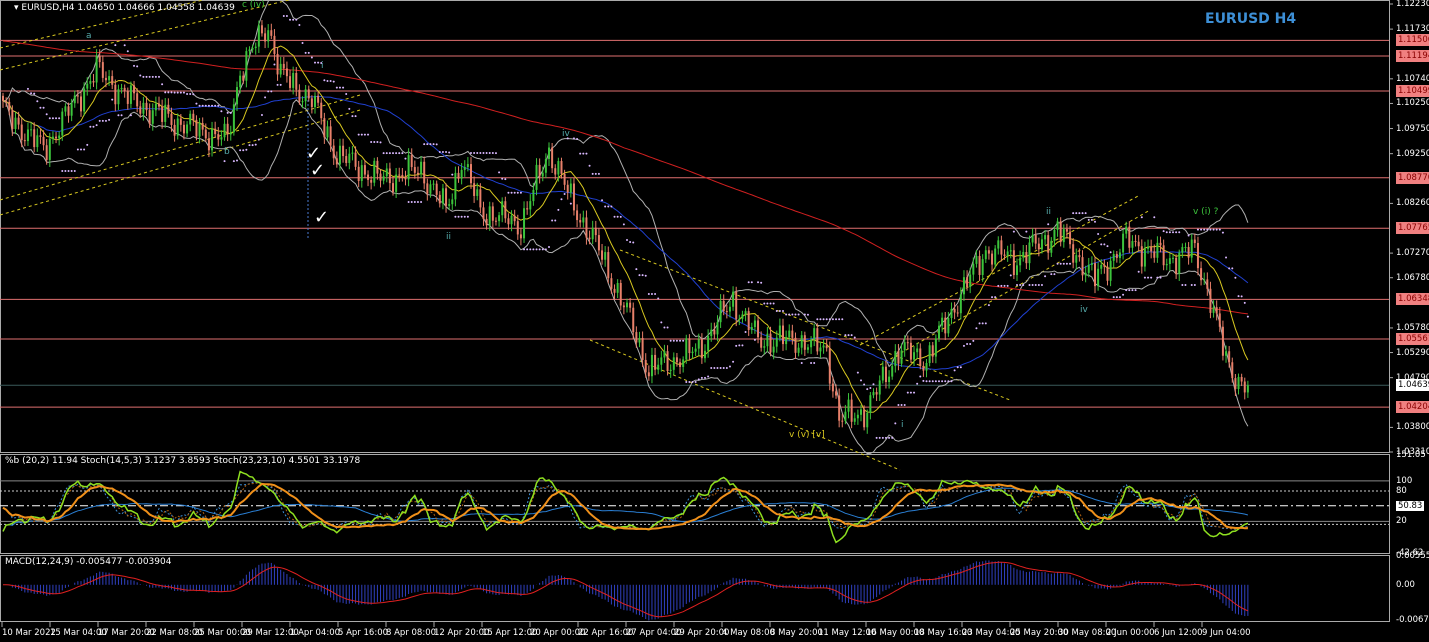 The width and height of the screenshot is (1429, 642). Describe the element at coordinates (1405, 584) in the screenshot. I see `macd-tick-label: 0.00` at that location.